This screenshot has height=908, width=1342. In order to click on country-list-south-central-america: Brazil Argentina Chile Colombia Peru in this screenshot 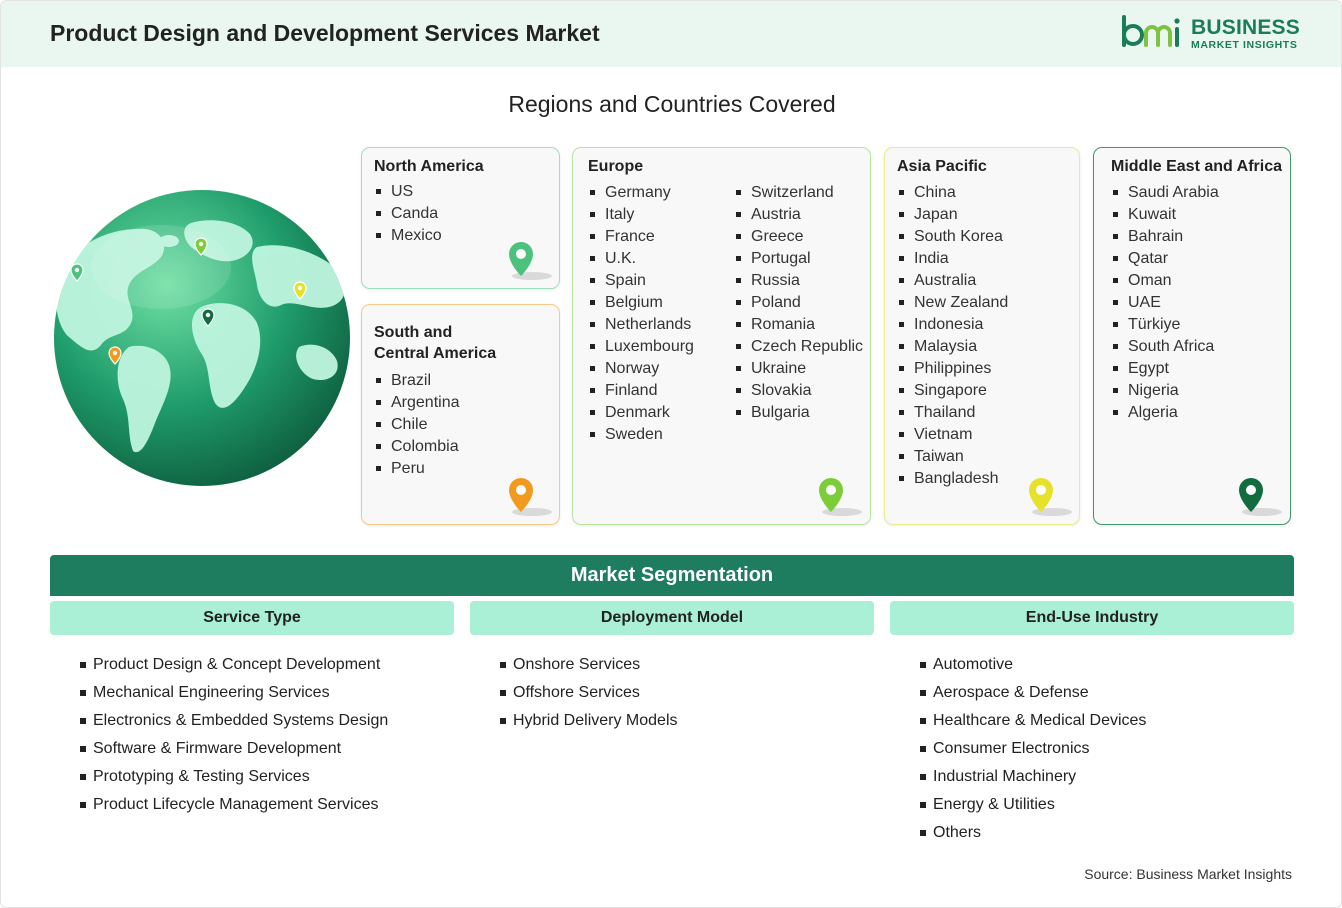, I will do `click(417, 425)`.